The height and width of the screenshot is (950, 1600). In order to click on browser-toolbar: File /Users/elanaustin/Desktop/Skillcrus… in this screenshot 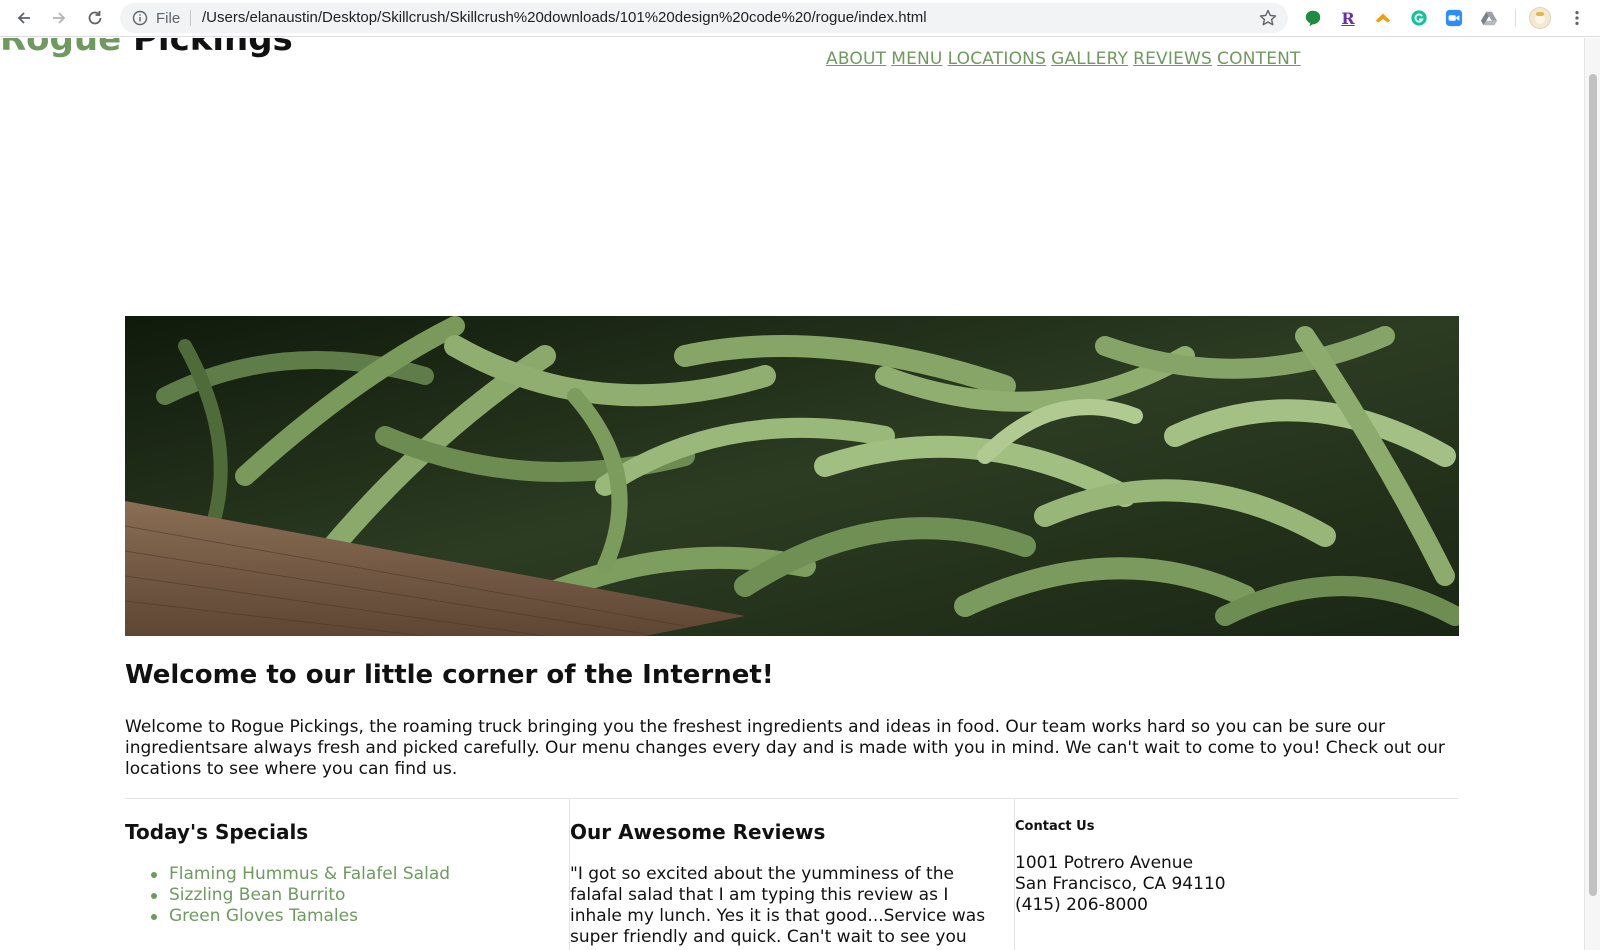, I will do `click(800, 18)`.